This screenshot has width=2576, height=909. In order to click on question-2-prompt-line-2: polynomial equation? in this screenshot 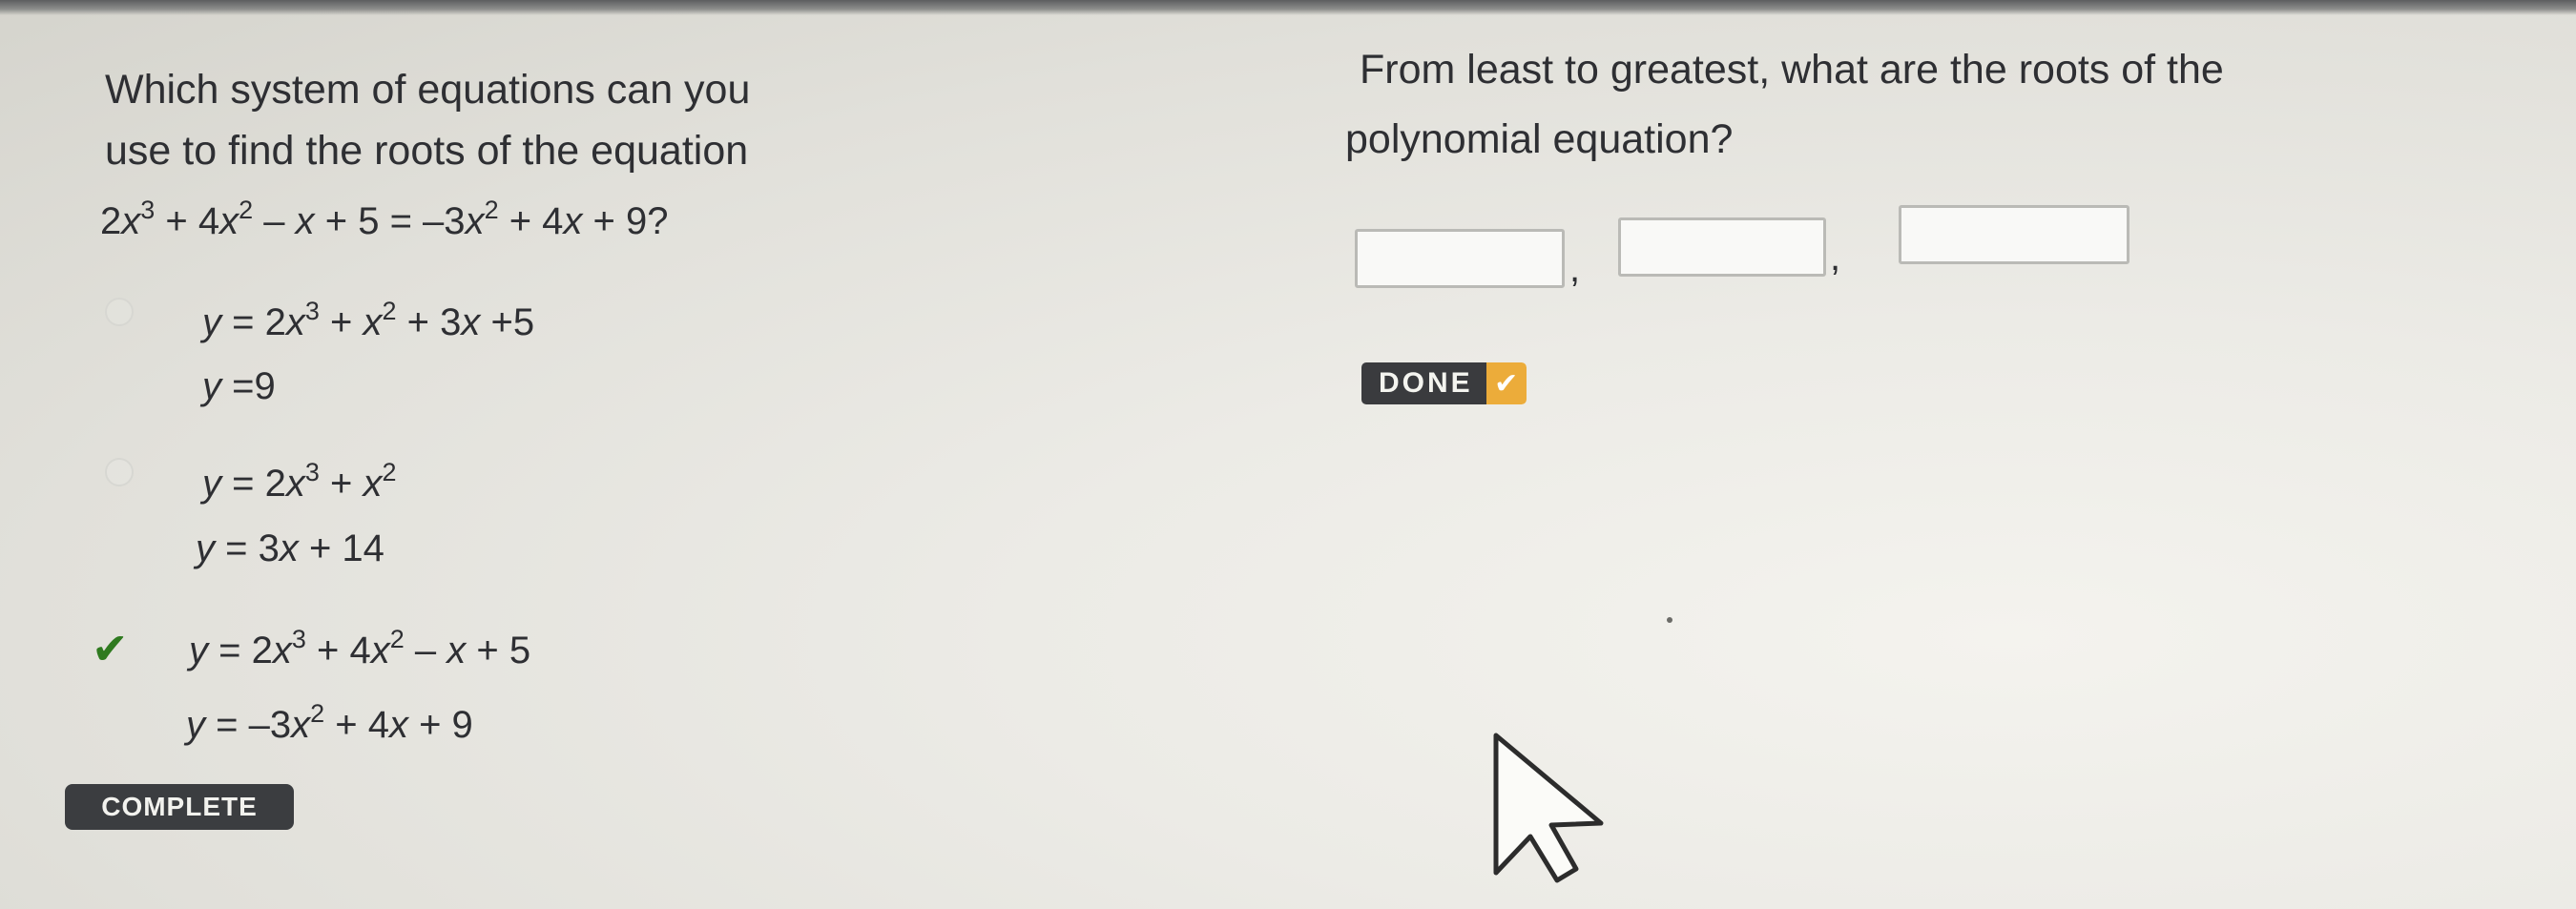, I will do `click(1539, 139)`.